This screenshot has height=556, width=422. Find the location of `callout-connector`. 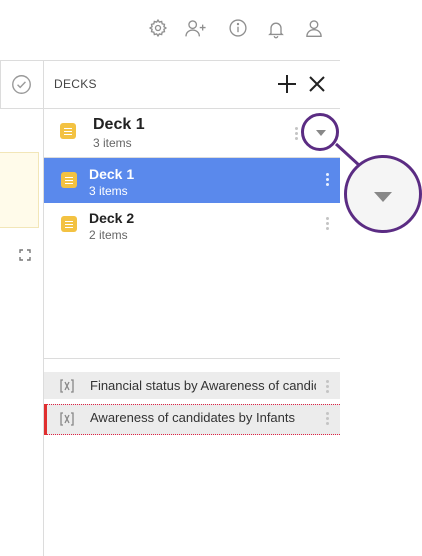

callout-connector is located at coordinates (348, 155).